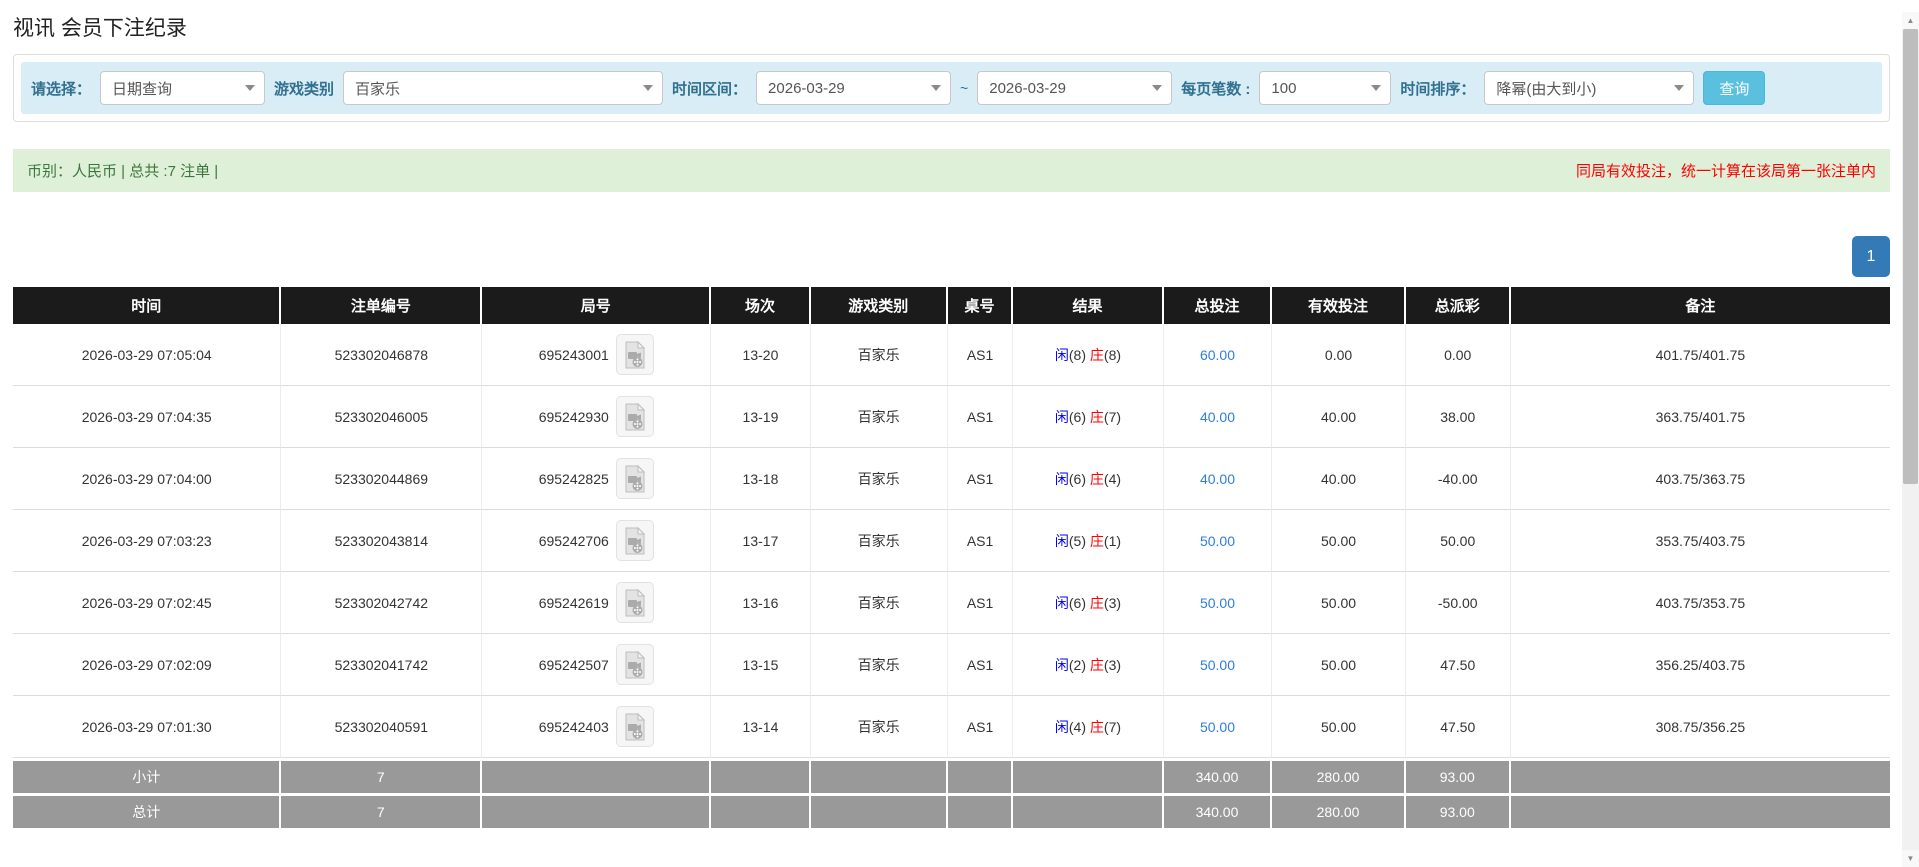  I want to click on cell-bet-number: 523302041742, so click(382, 665).